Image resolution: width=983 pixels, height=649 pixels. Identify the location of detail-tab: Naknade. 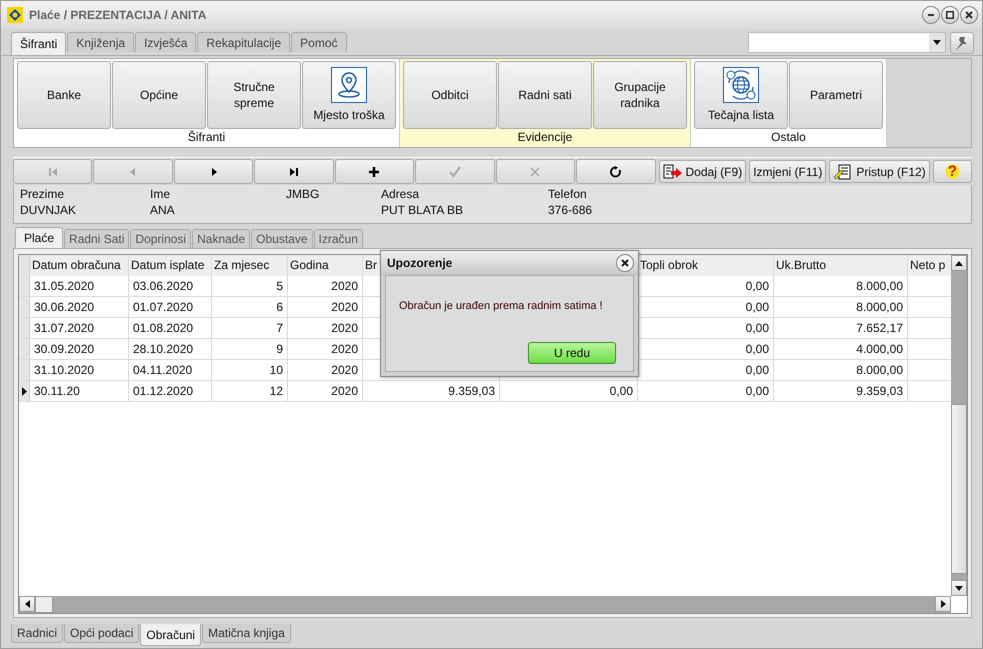
(221, 238).